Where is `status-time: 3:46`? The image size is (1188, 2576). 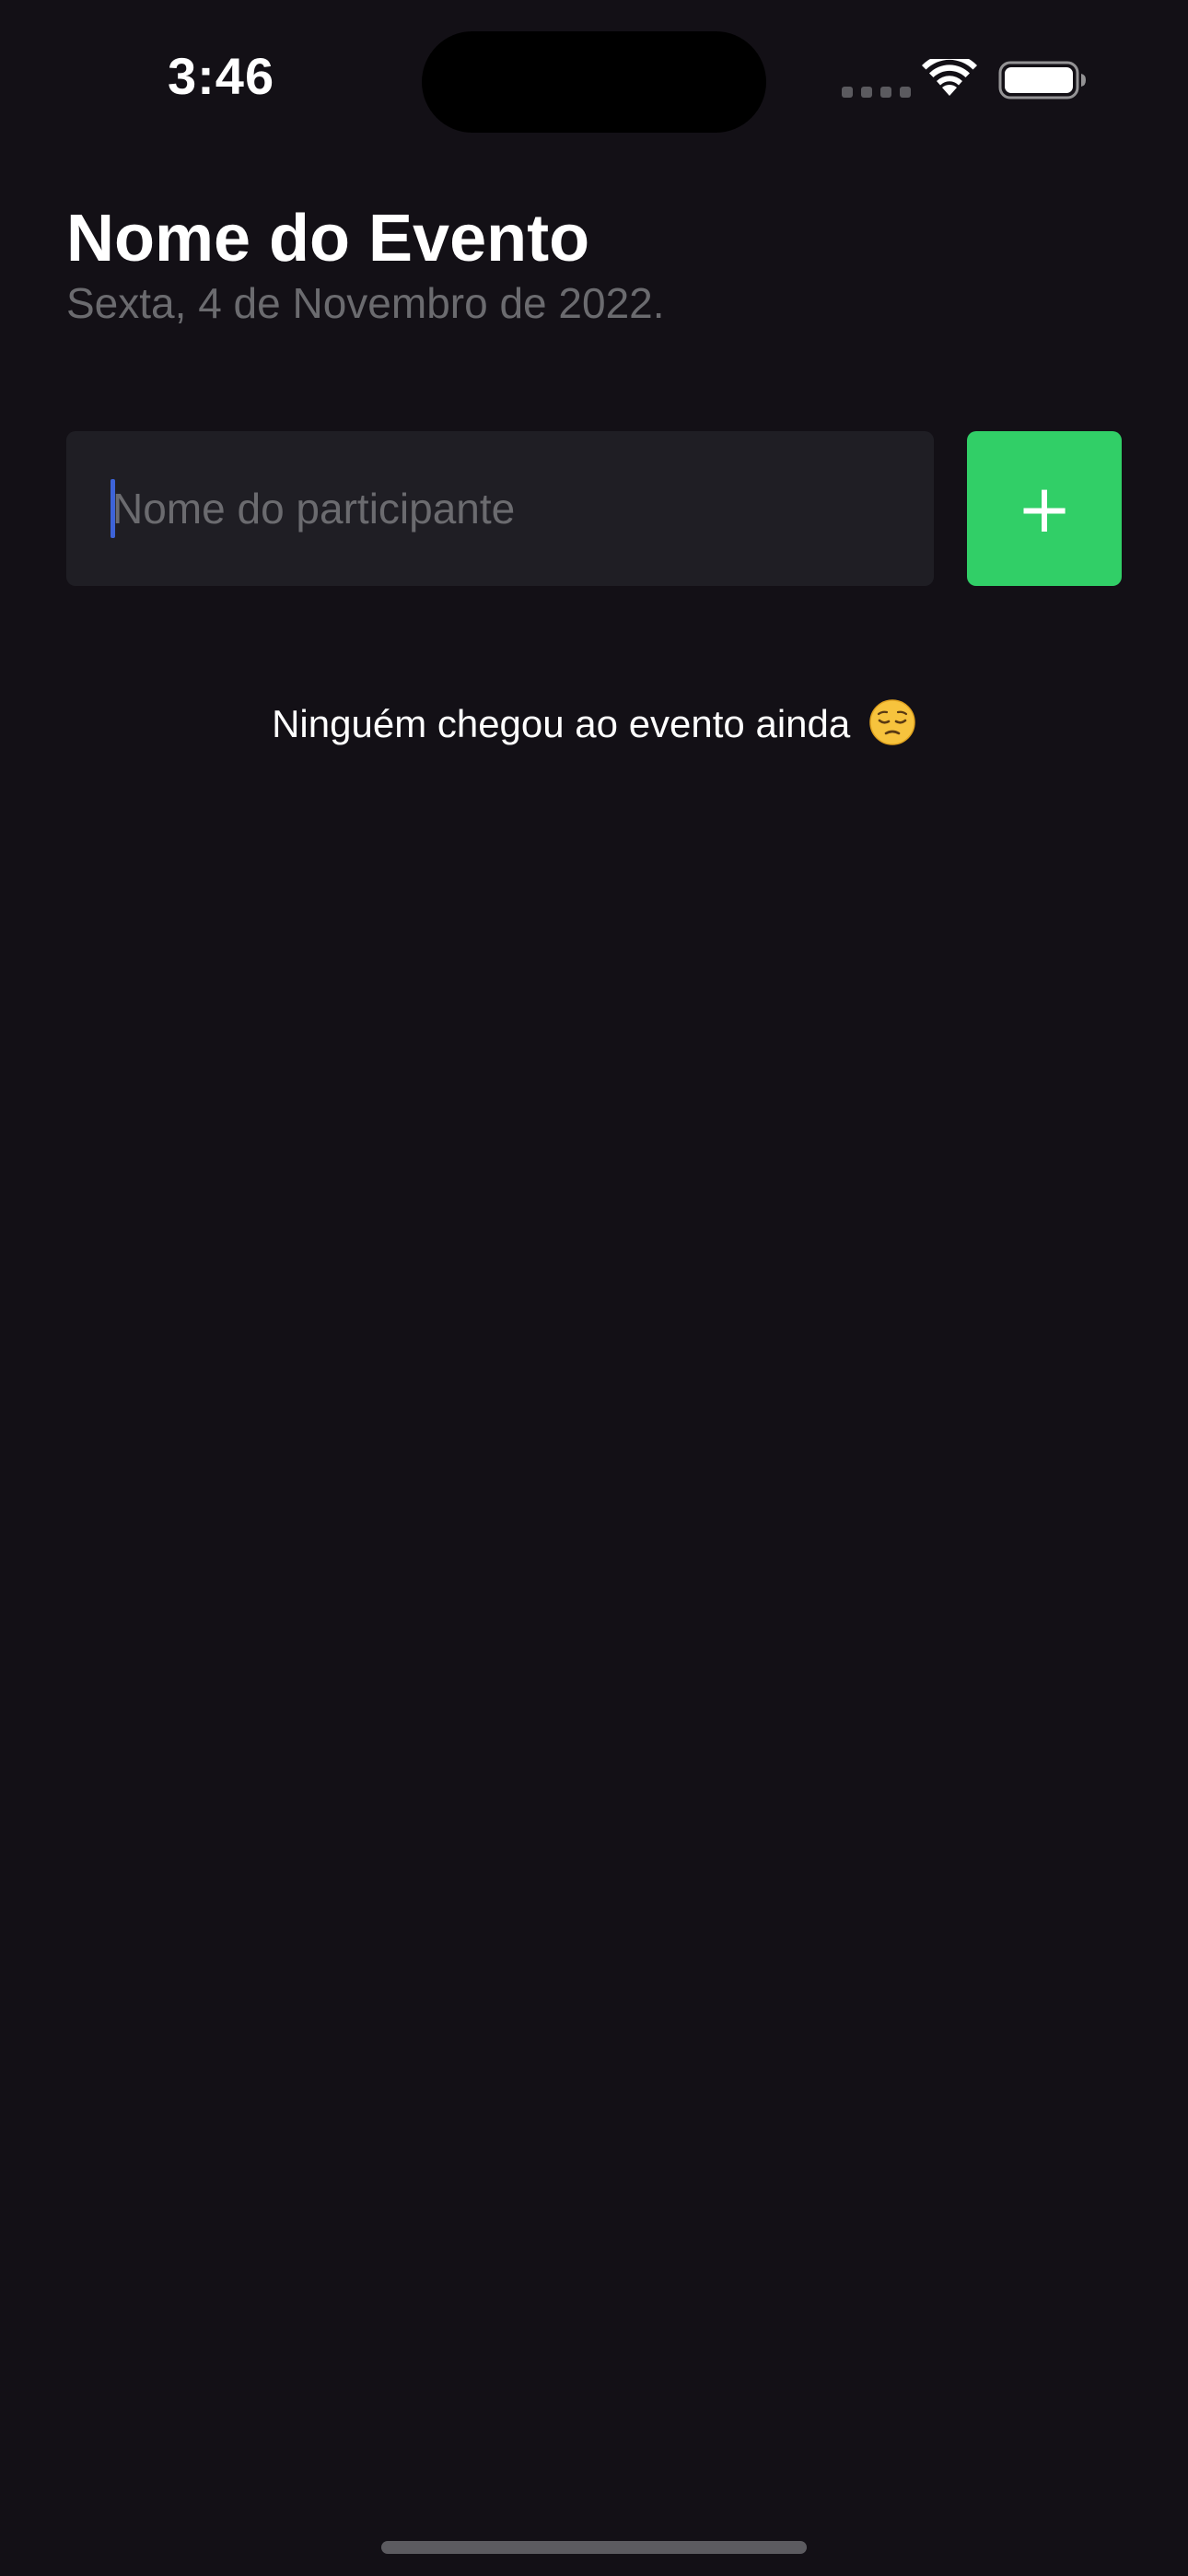 status-time: 3:46 is located at coordinates (221, 76).